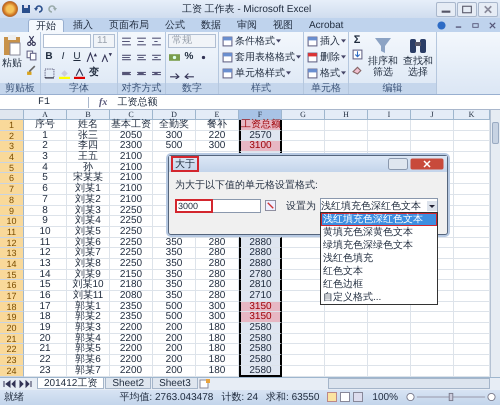  What do you see at coordinates (441, 25) in the screenshot?
I see `help-icon` at bounding box center [441, 25].